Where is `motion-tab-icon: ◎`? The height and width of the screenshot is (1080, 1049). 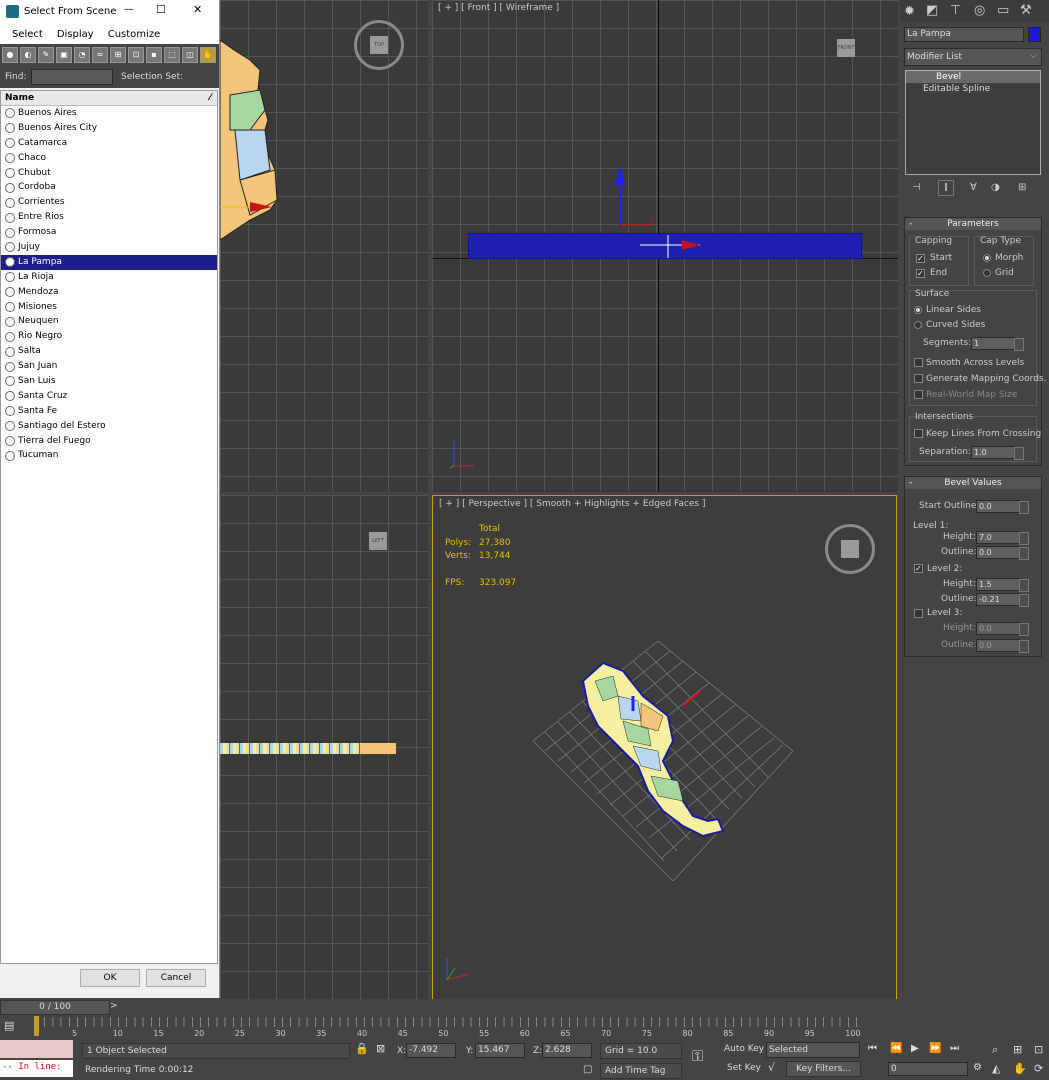 motion-tab-icon: ◎ is located at coordinates (979, 10).